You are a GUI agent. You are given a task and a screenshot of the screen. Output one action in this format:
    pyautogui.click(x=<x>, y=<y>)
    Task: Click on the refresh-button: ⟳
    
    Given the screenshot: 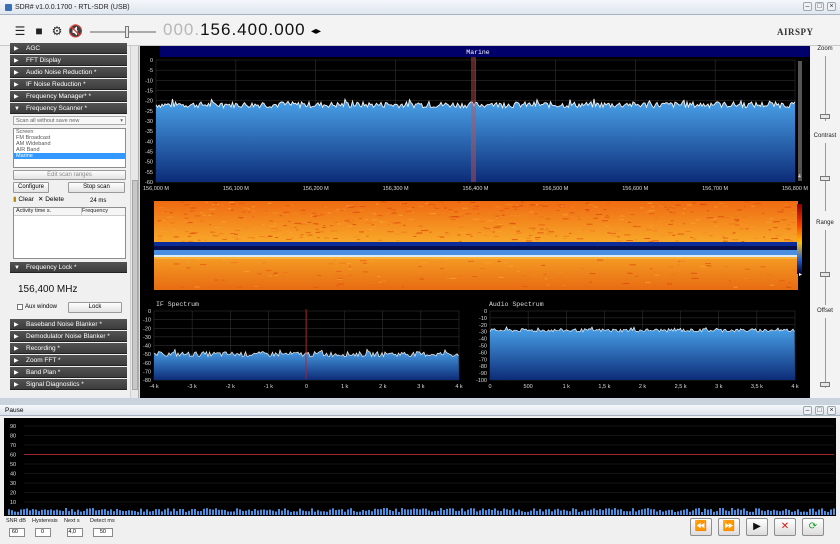 What is the action you would take?
    pyautogui.click(x=813, y=527)
    